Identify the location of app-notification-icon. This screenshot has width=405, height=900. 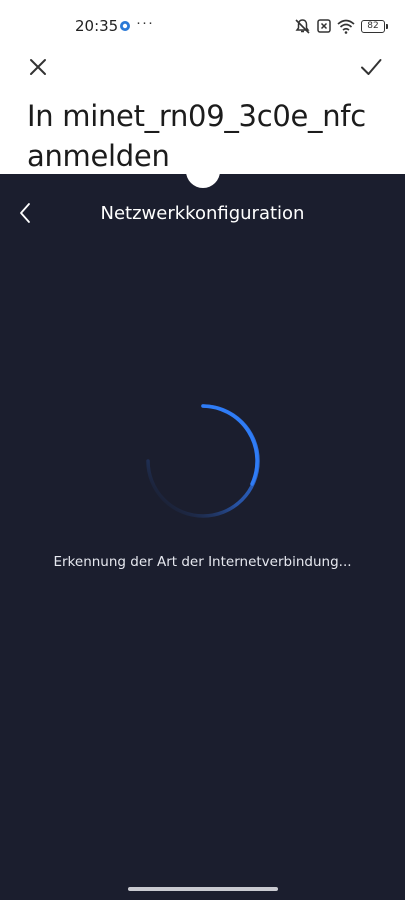
(125, 26).